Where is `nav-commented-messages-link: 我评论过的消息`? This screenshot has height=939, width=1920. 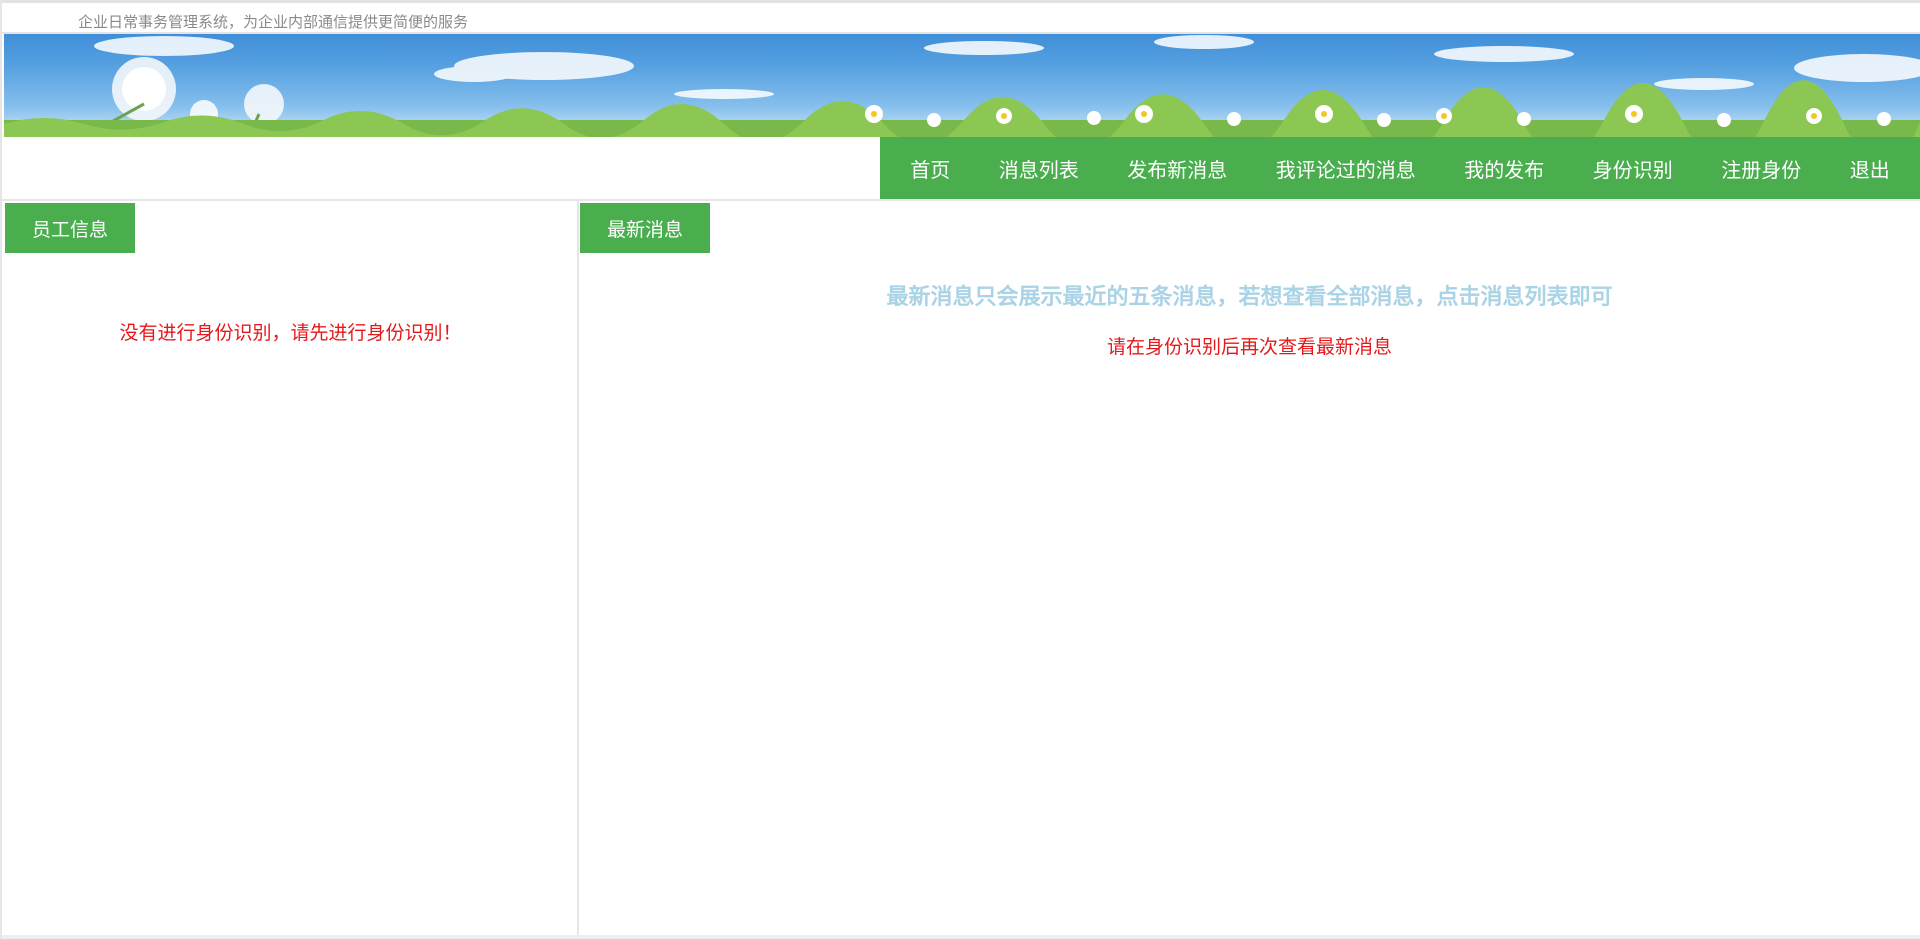
nav-commented-messages-link: 我评论过的消息 is located at coordinates (1346, 168).